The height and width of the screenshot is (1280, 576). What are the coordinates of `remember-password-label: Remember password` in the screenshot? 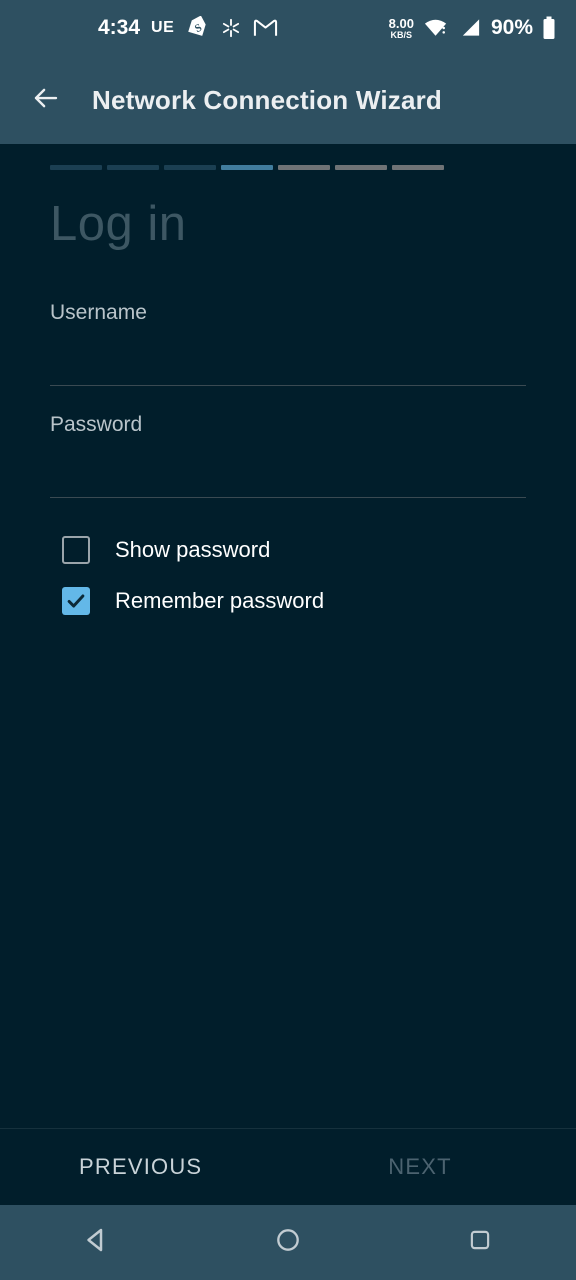 It's located at (220, 600).